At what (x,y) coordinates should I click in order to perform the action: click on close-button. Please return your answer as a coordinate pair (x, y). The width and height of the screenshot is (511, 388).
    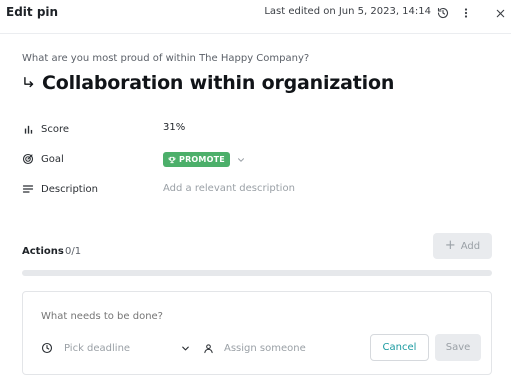
    Looking at the image, I should click on (500, 13).